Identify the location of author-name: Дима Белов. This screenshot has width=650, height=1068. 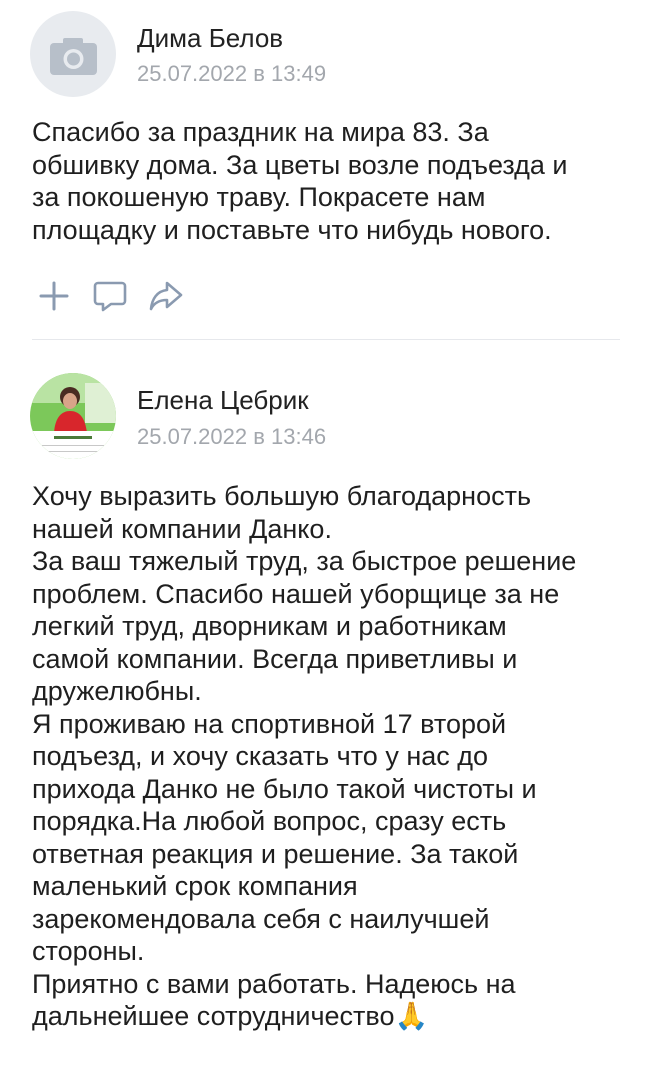
(210, 38).